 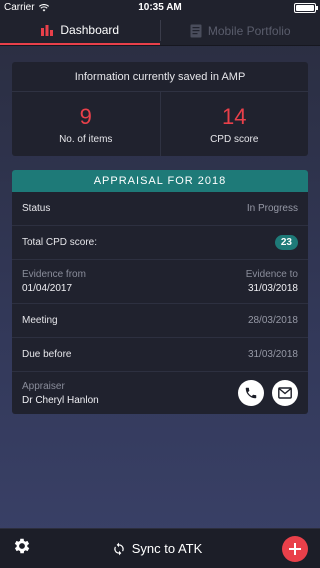 What do you see at coordinates (47, 288) in the screenshot?
I see `evidence-from-value: 01/04/2017` at bounding box center [47, 288].